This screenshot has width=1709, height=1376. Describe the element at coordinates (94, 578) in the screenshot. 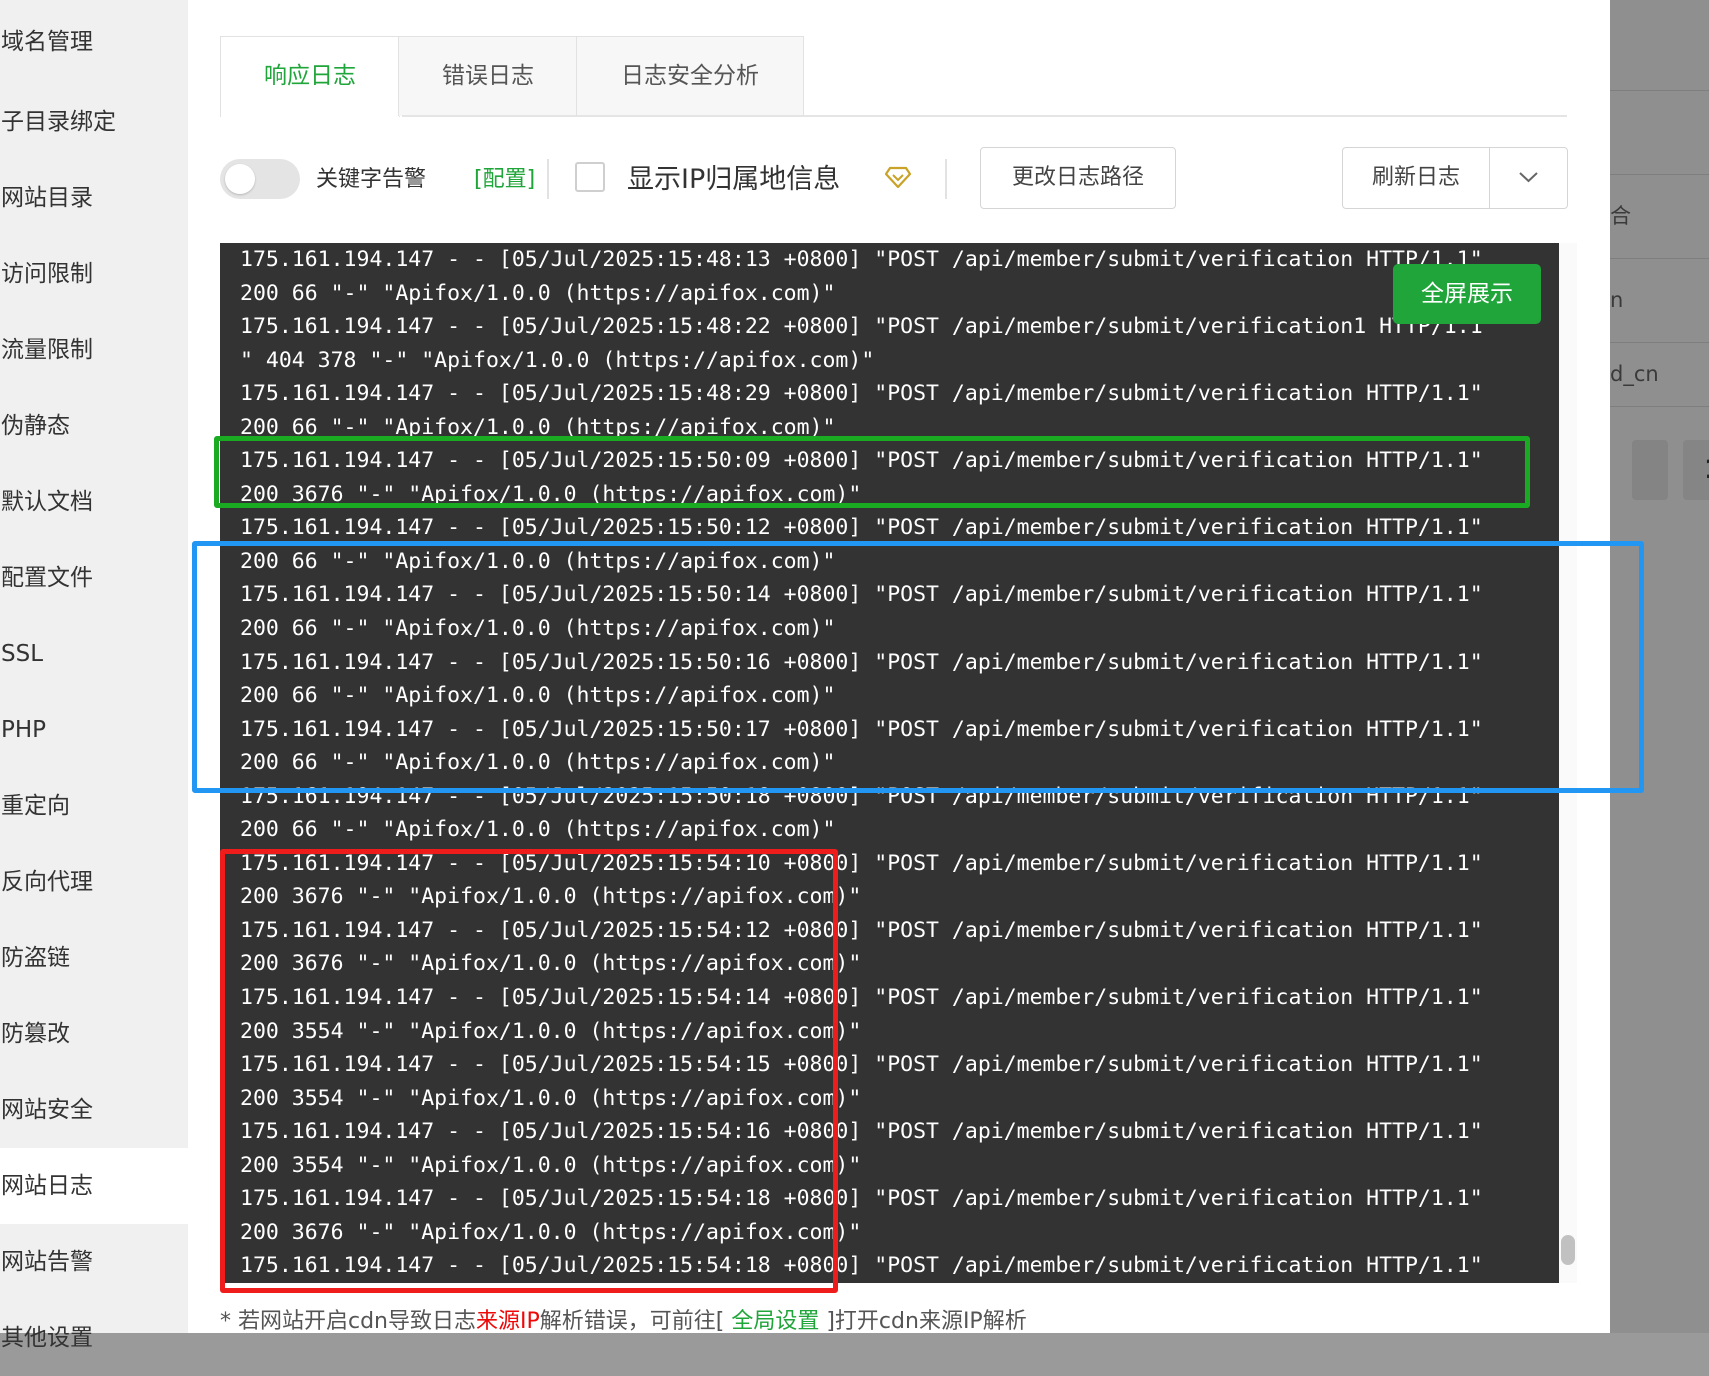

I see `sidebar-item-config-file: 配置文件` at that location.